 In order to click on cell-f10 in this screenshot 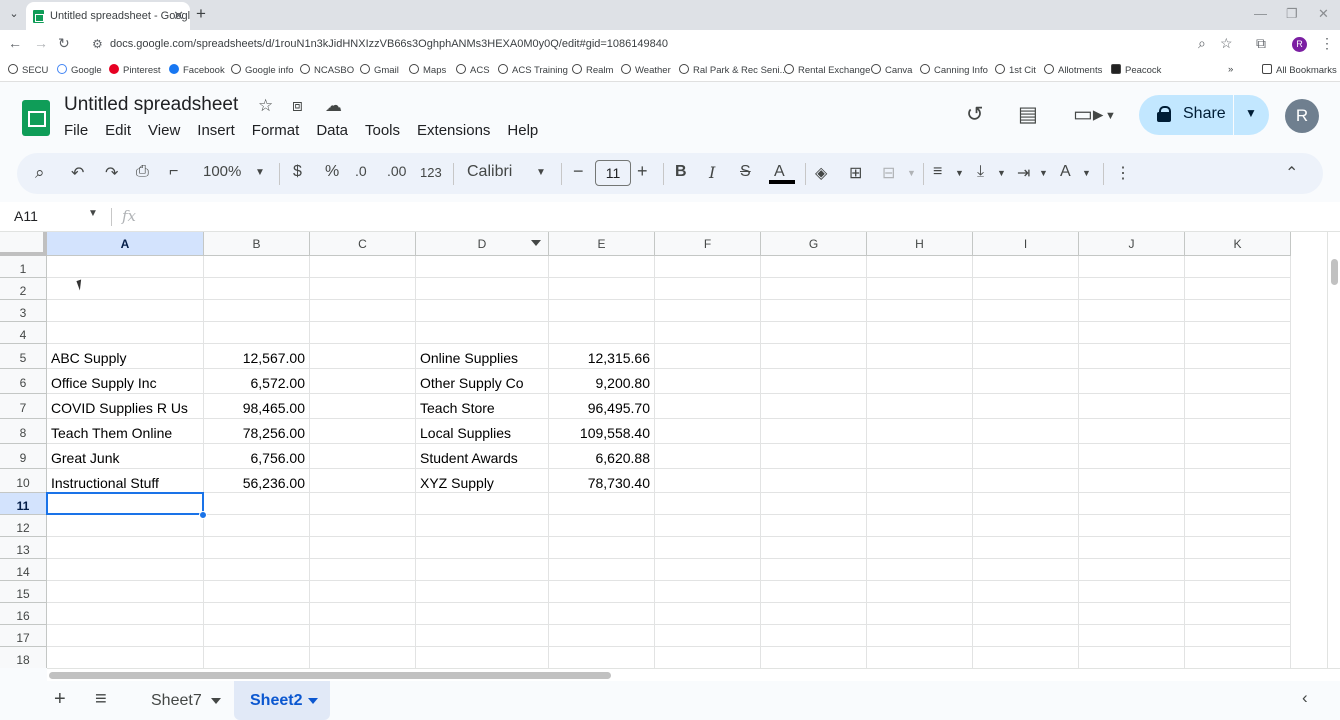, I will do `click(708, 481)`.